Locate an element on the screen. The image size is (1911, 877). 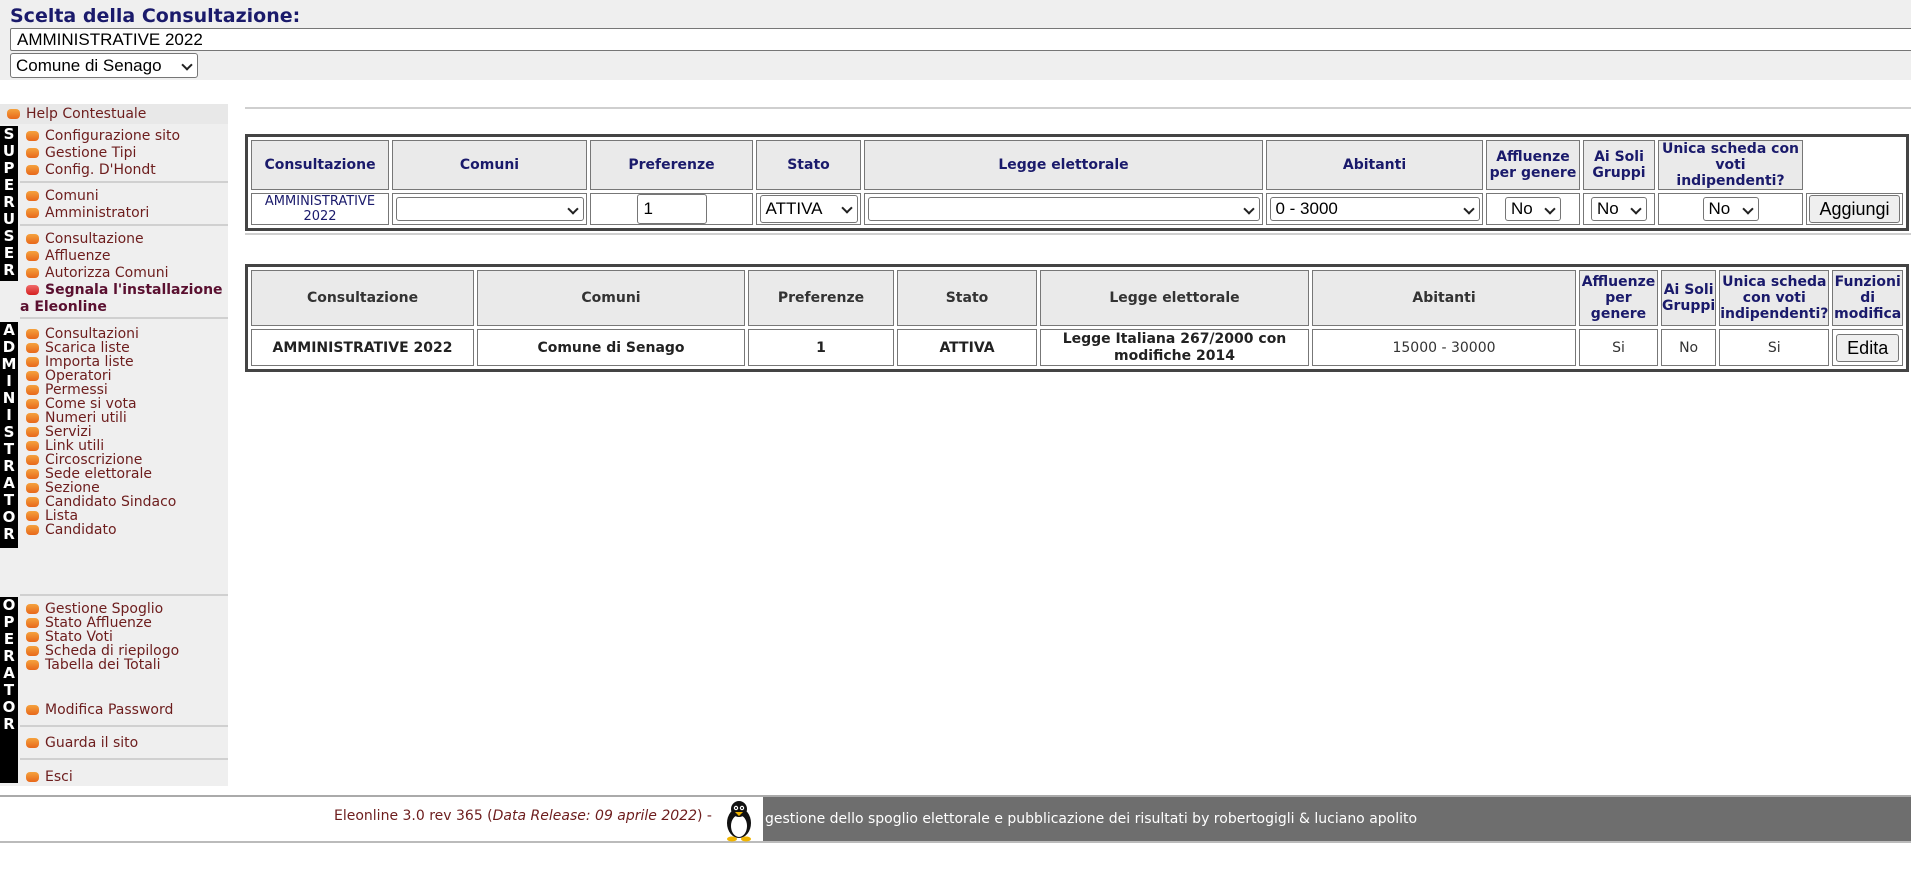
sidebar-item-affluenze: Affluenze is located at coordinates (68, 256).